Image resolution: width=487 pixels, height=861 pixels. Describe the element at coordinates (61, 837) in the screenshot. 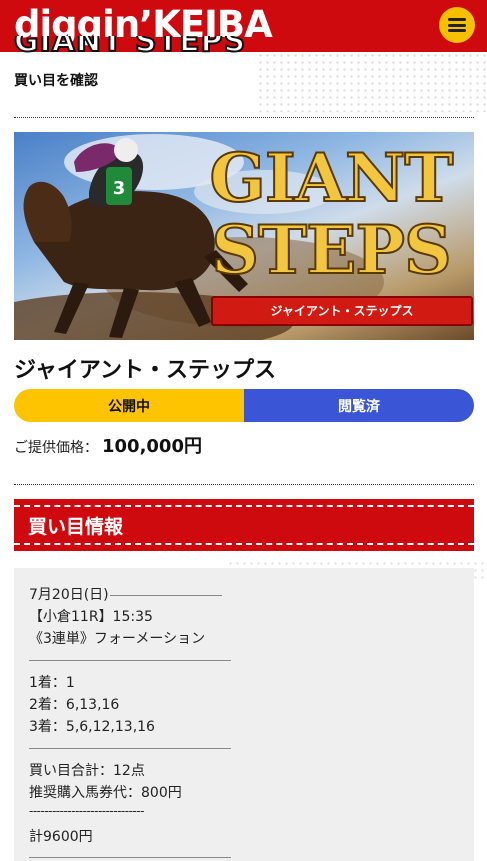

I see `grand-total: 計9600円` at that location.